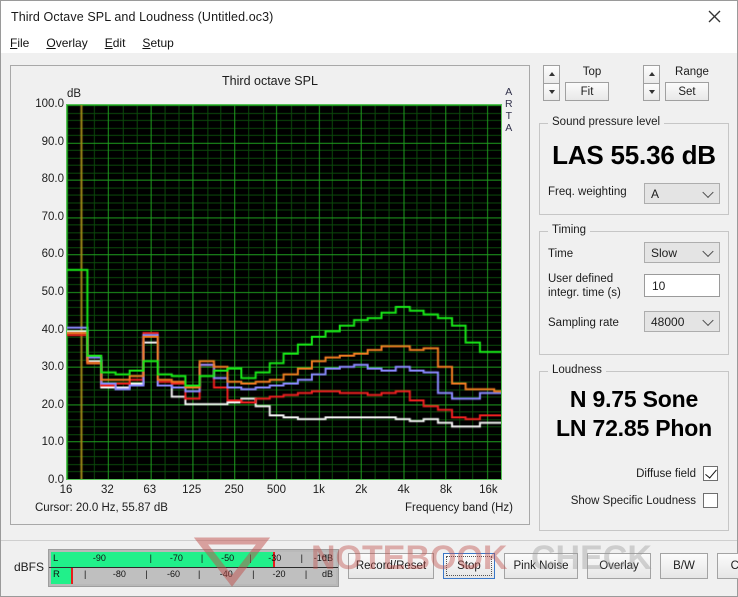 Image resolution: width=738 pixels, height=597 pixels. Describe the element at coordinates (634, 399) in the screenshot. I see `loudness-sone-readout: N 9.75 Sone` at that location.